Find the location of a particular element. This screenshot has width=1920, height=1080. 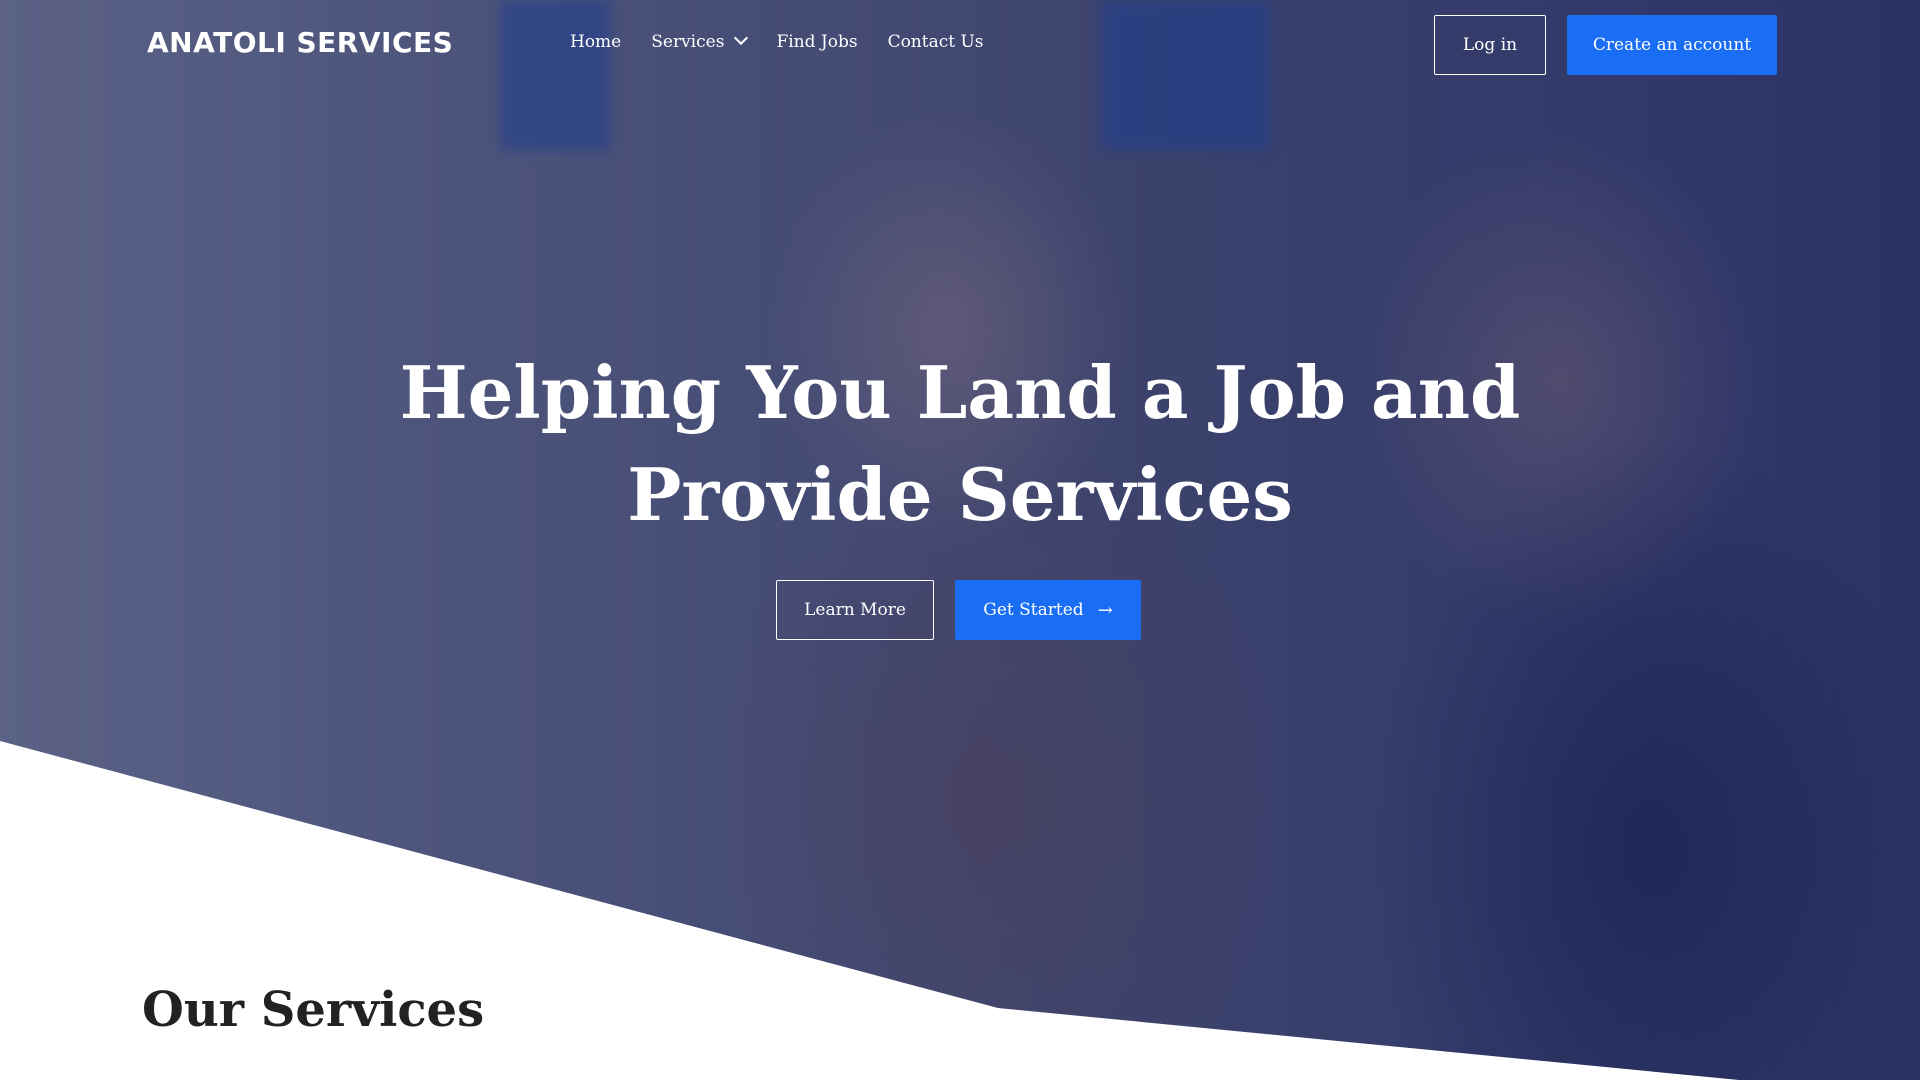

hero-headline-line1: Helping You Land a Job and is located at coordinates (960, 392).